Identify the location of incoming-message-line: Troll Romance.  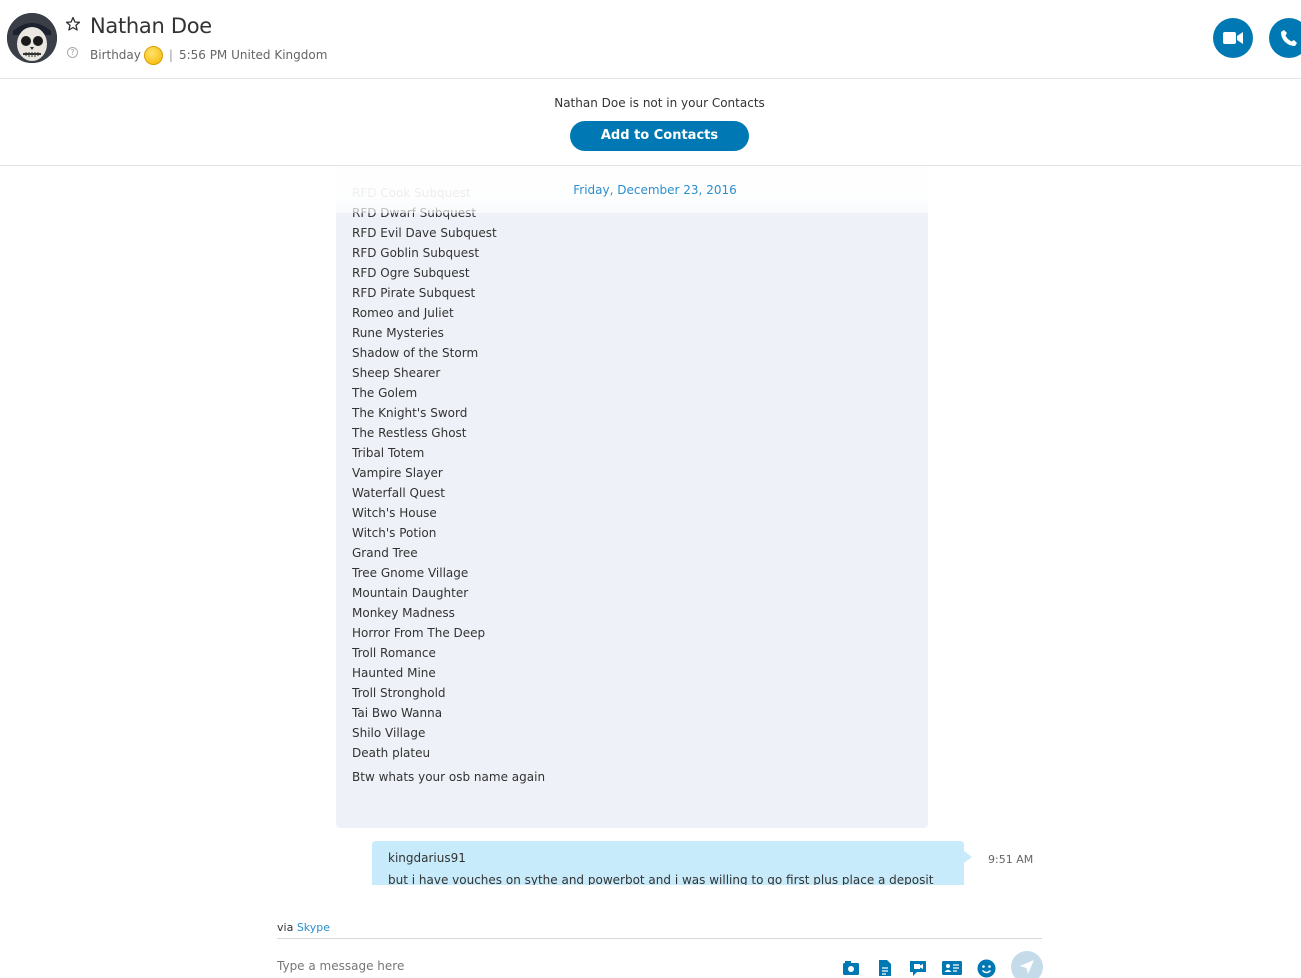
(394, 653).